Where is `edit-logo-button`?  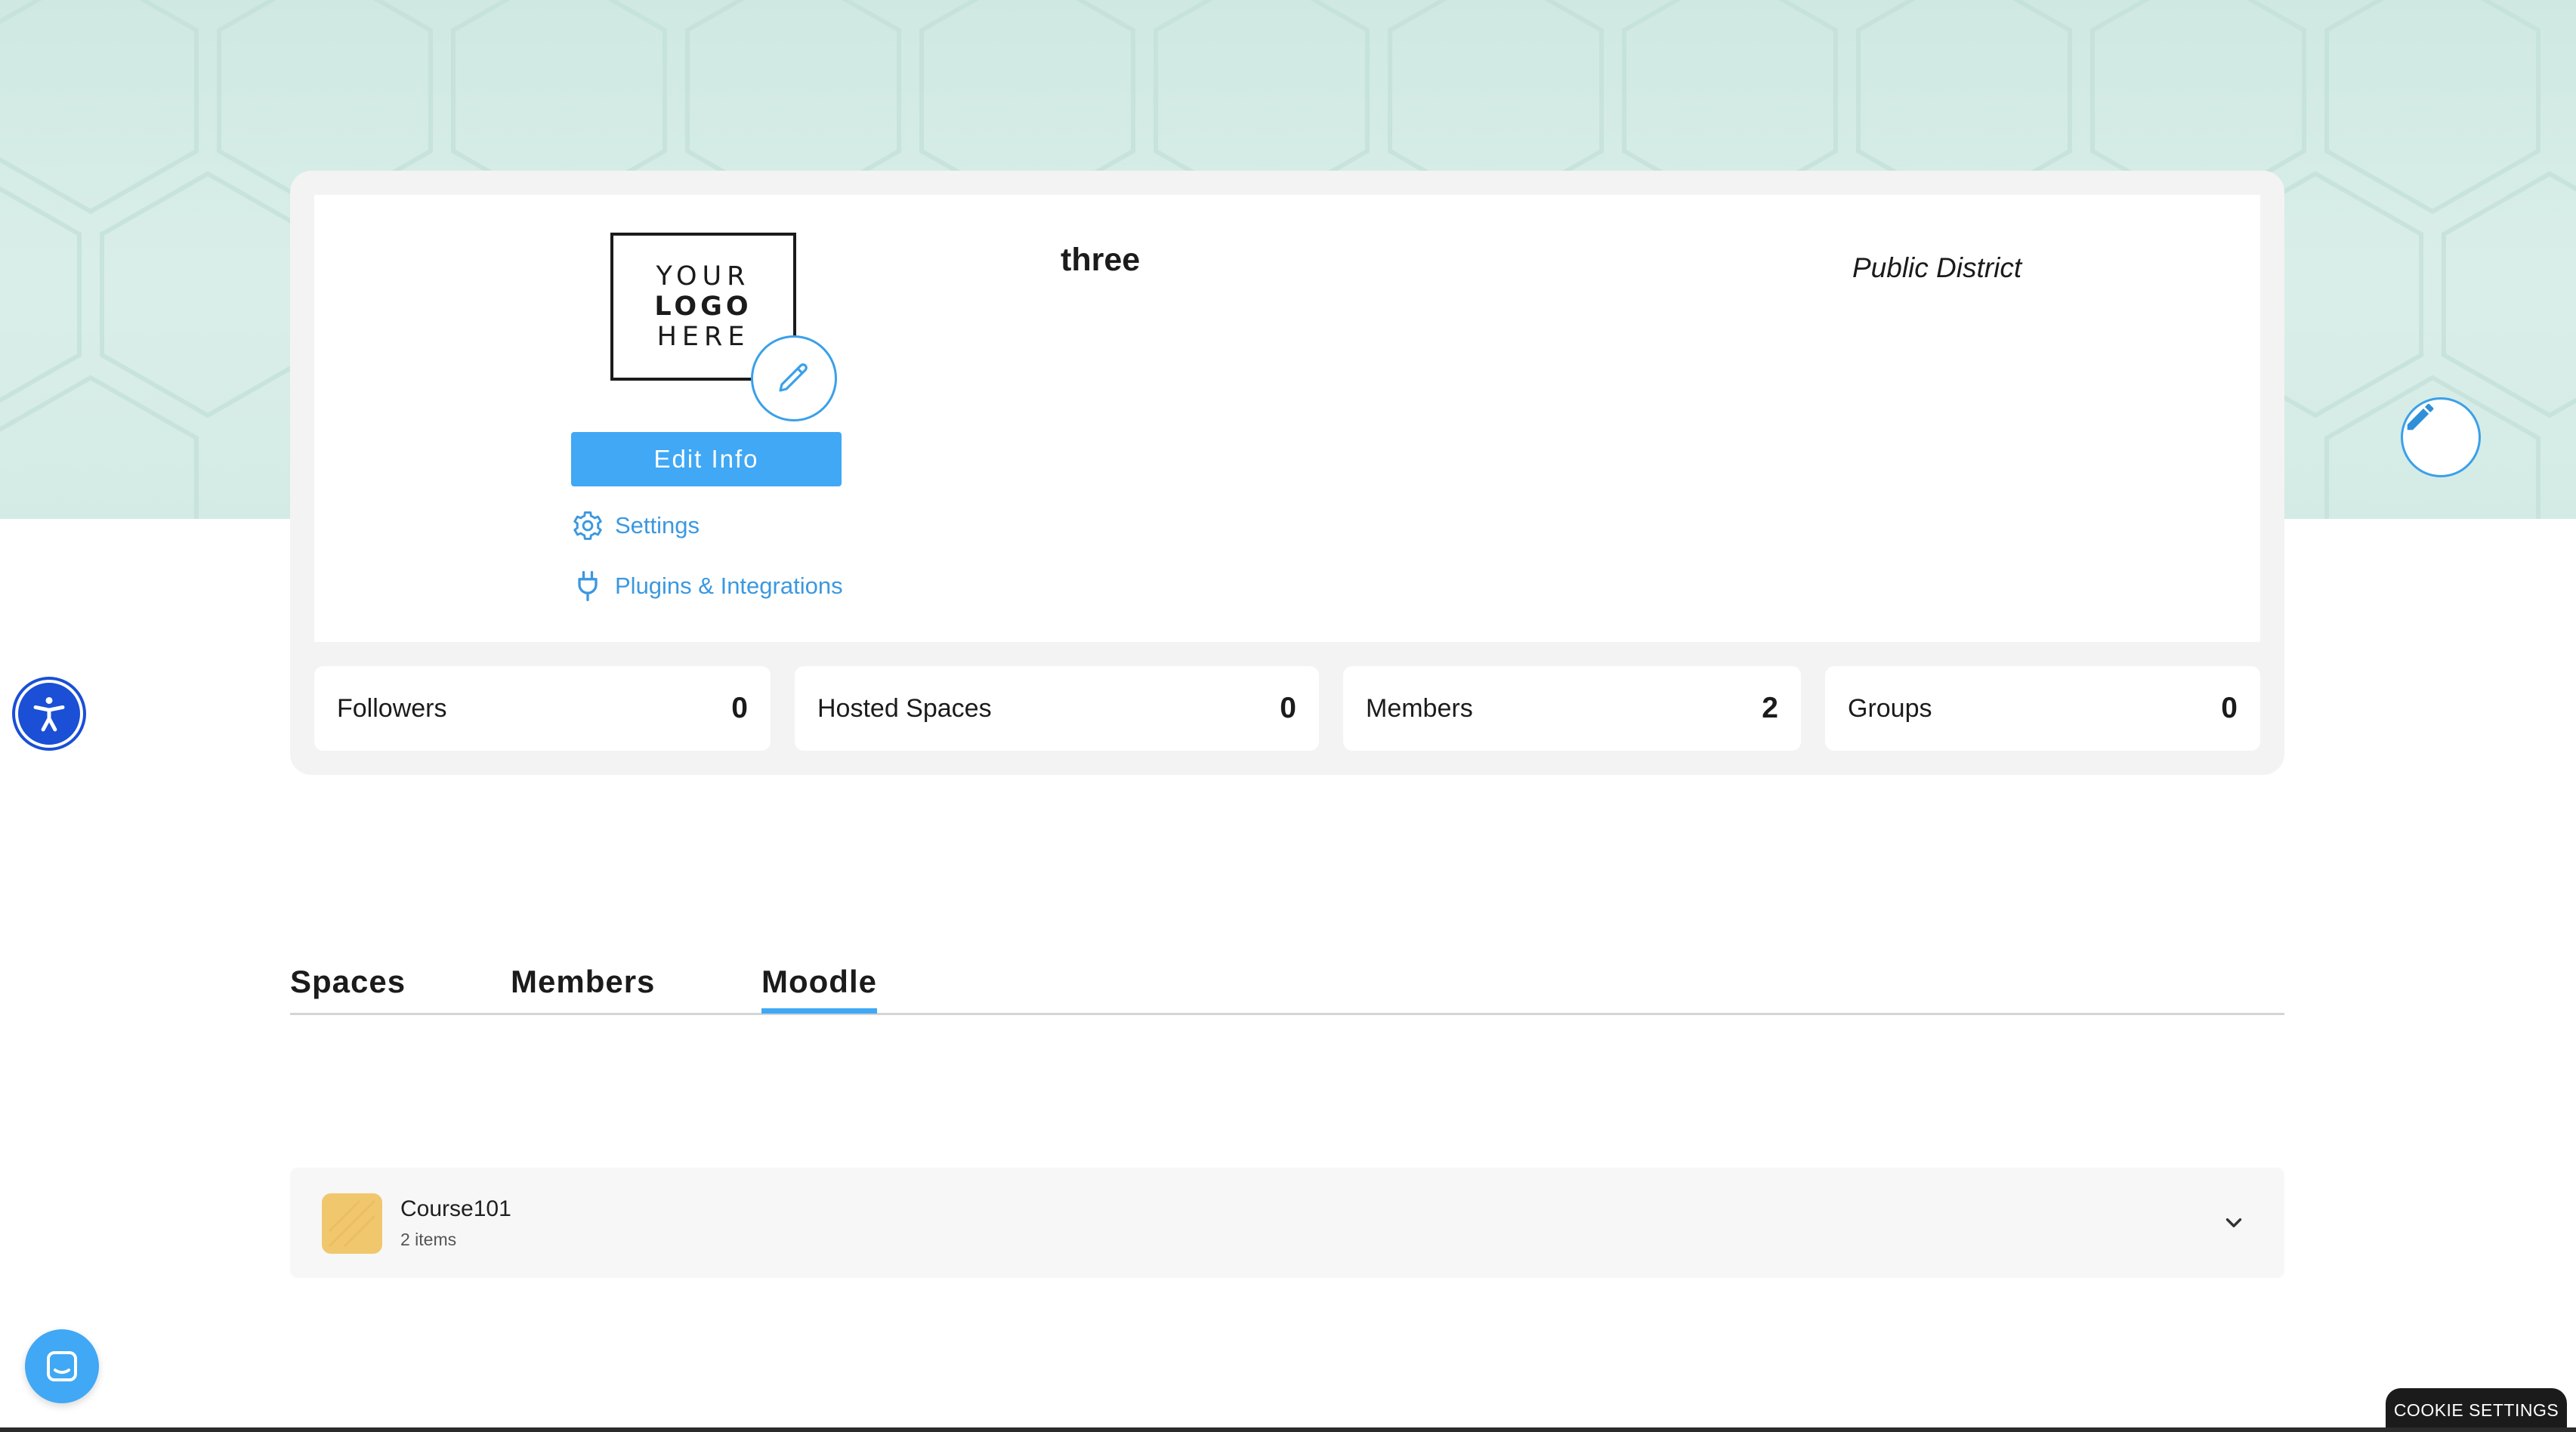
edit-logo-button is located at coordinates (794, 378).